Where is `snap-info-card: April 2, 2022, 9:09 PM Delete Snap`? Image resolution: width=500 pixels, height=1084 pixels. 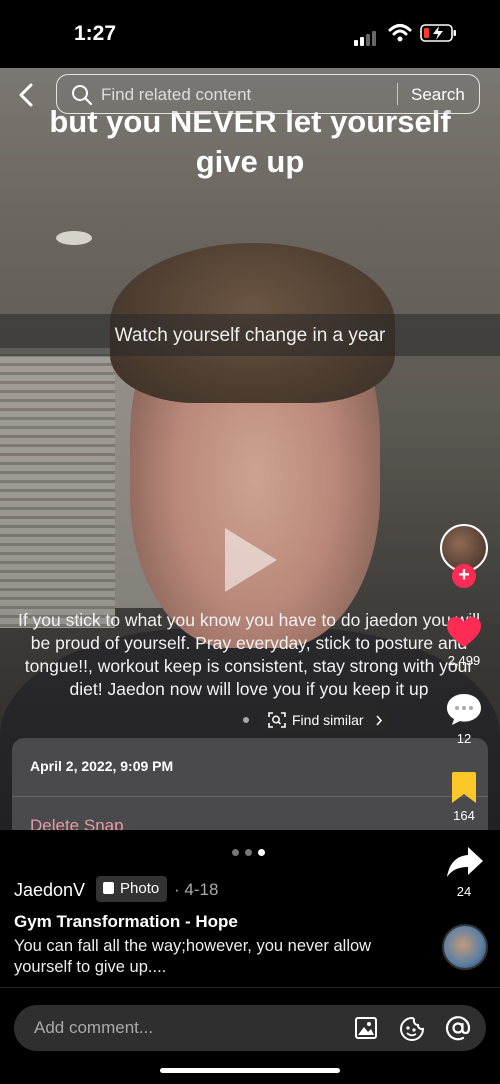
snap-info-card: April 2, 2022, 9:09 PM Delete Snap is located at coordinates (250, 784).